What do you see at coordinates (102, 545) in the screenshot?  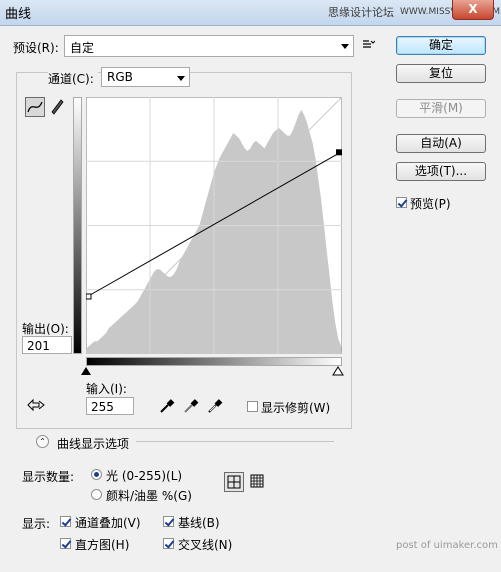 I see `histogram-label: 直方图(H)` at bounding box center [102, 545].